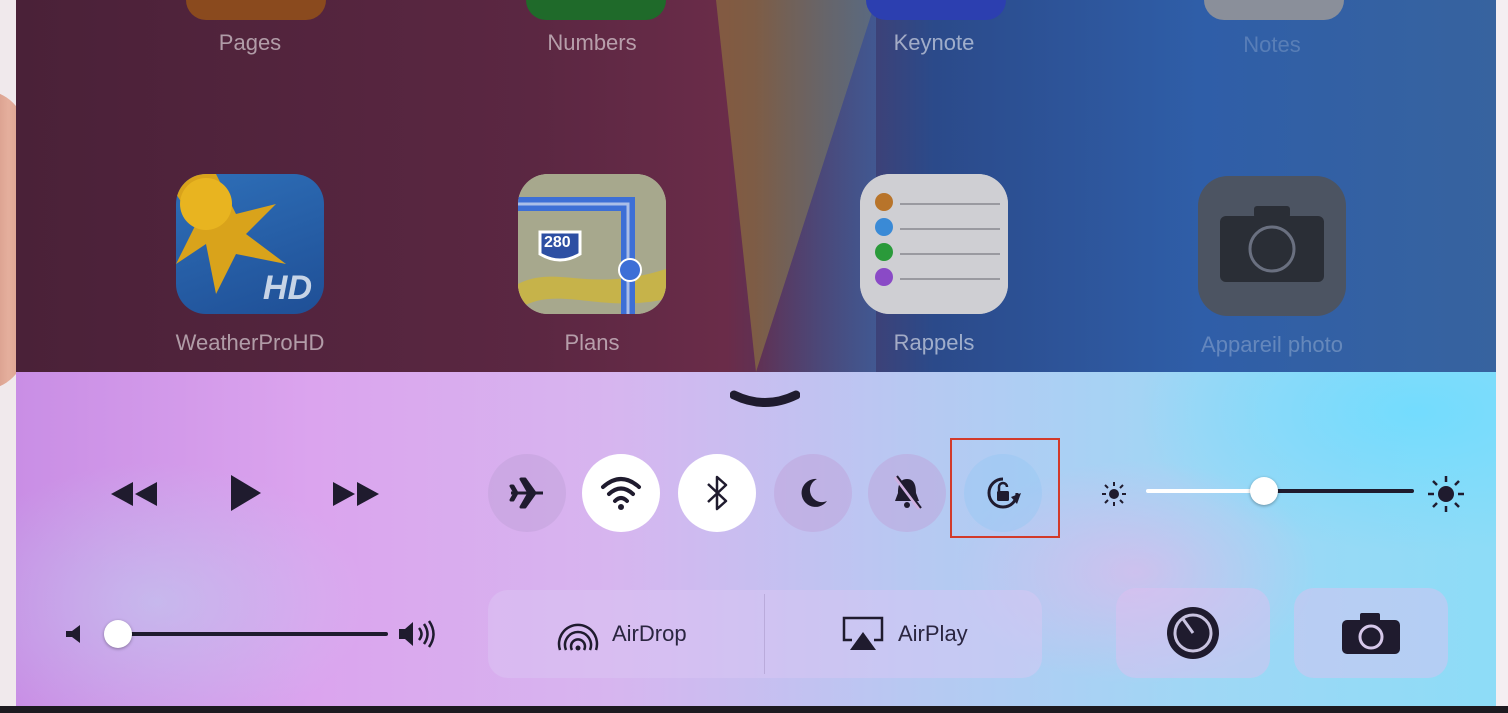 This screenshot has height=713, width=1508. Describe the element at coordinates (578, 637) in the screenshot. I see `airdrop-icon` at that location.